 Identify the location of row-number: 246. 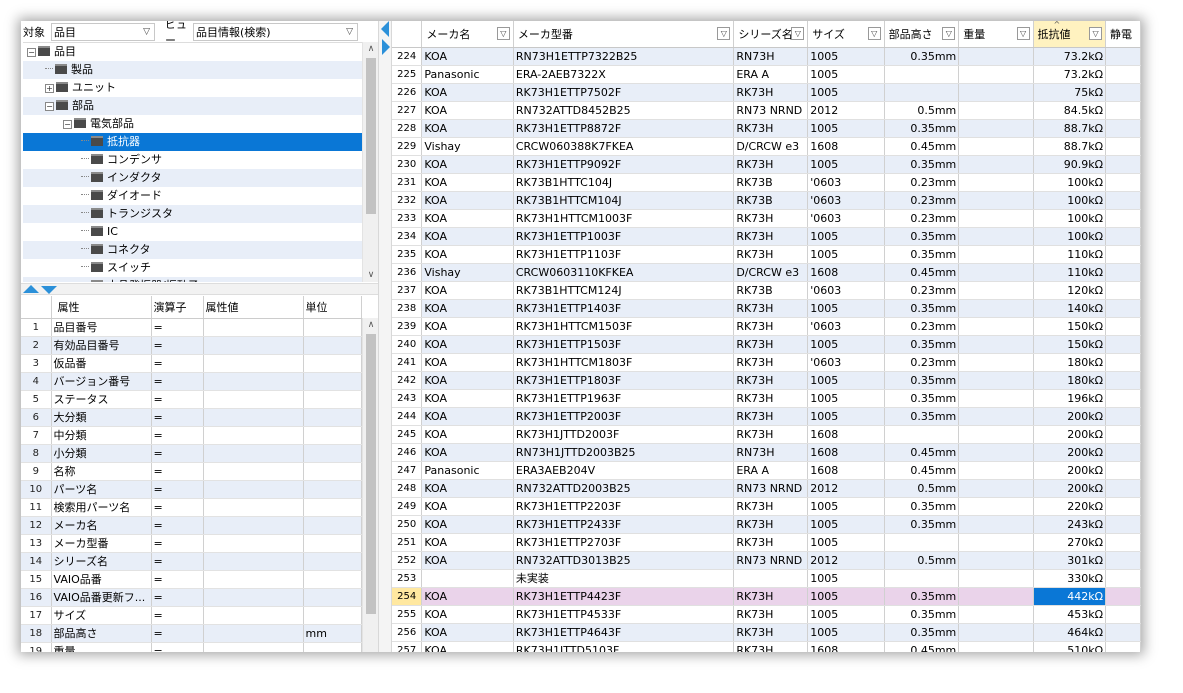
(407, 452).